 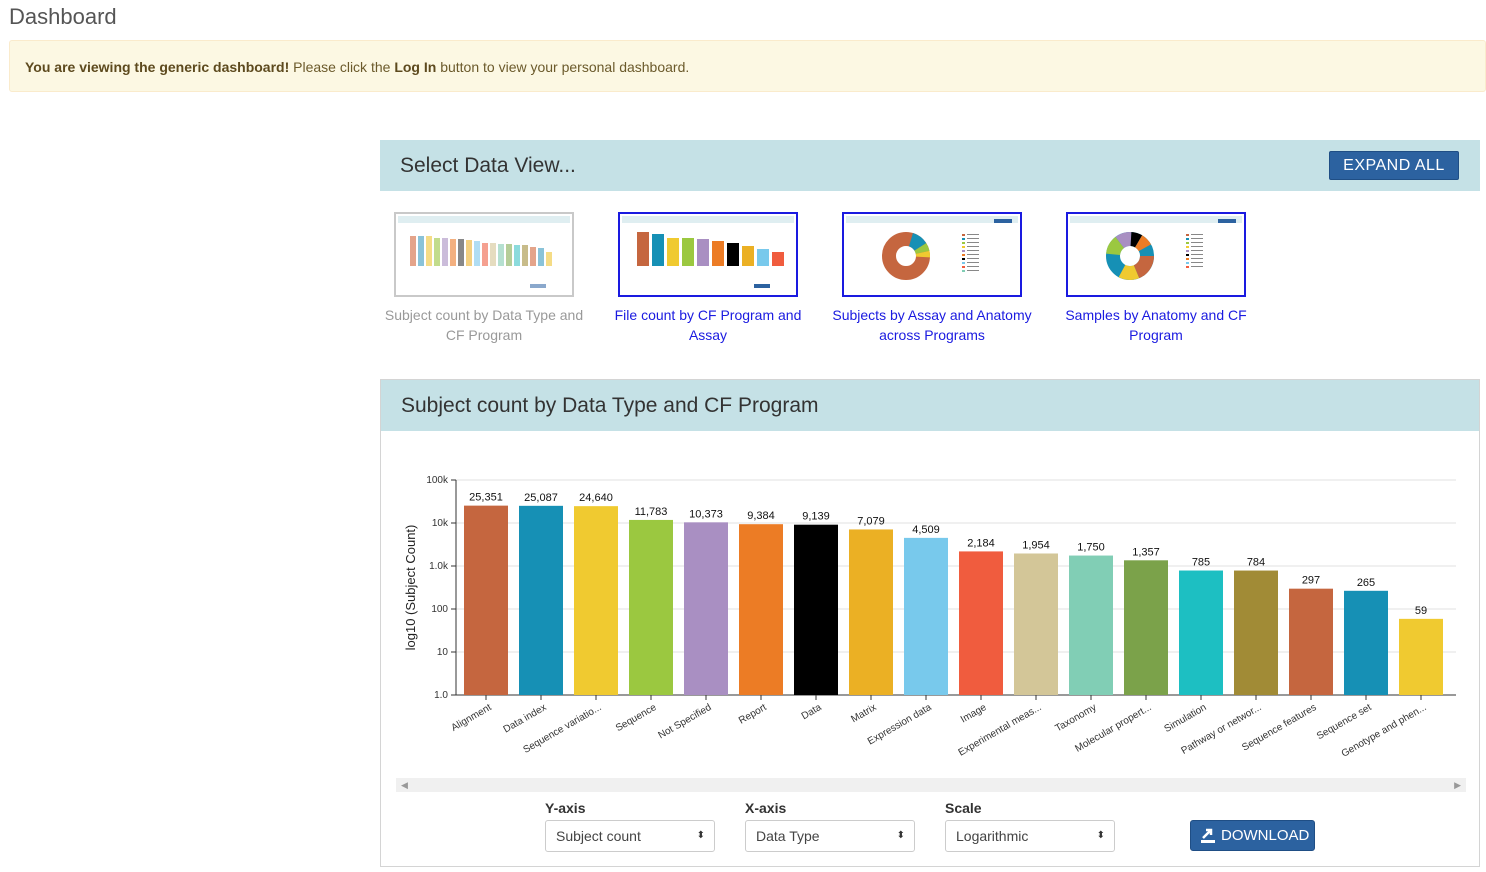 I want to click on y-tick-label: 10k, so click(x=440, y=523).